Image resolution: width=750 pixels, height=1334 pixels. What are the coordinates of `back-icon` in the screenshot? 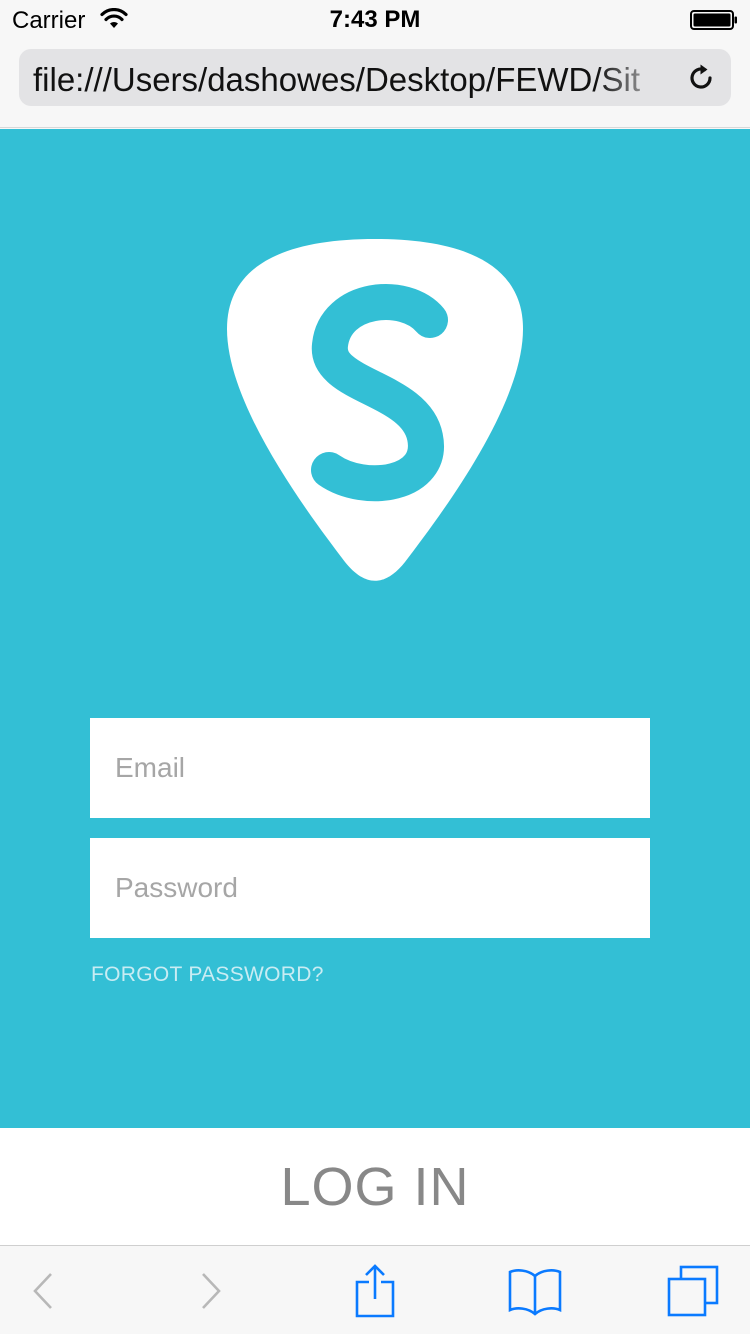 It's located at (42, 1290).